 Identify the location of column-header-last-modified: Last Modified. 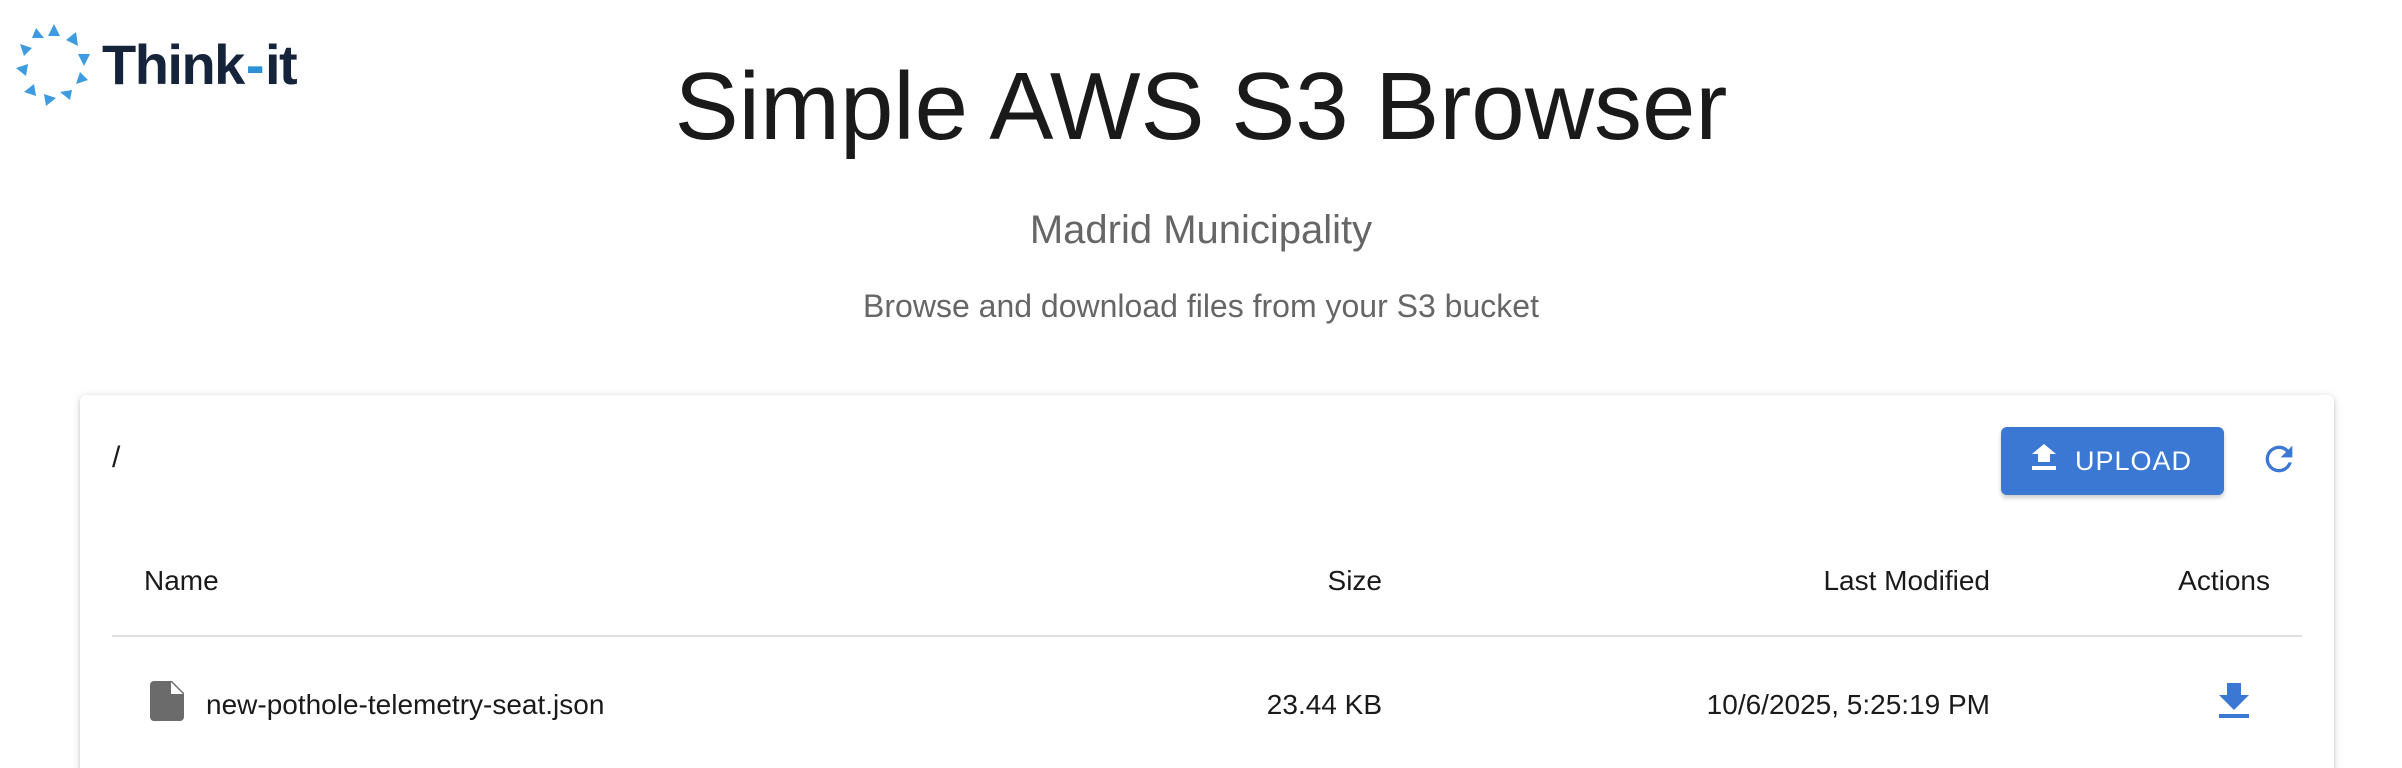
(1906, 581).